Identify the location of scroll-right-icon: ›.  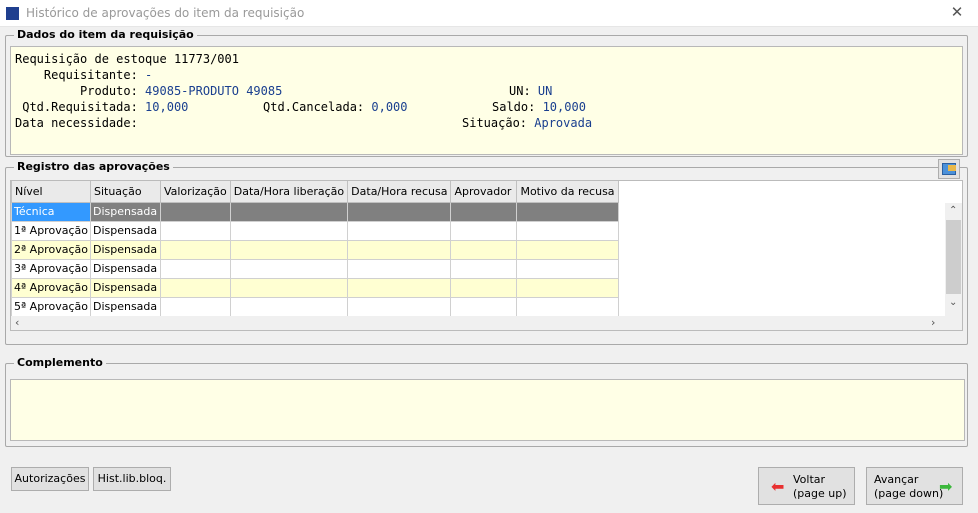
(933, 322).